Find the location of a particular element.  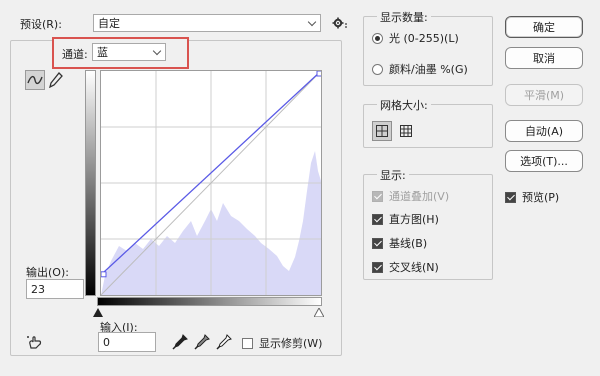

show-clipping-option: 显示修剪(W) is located at coordinates (282, 343).